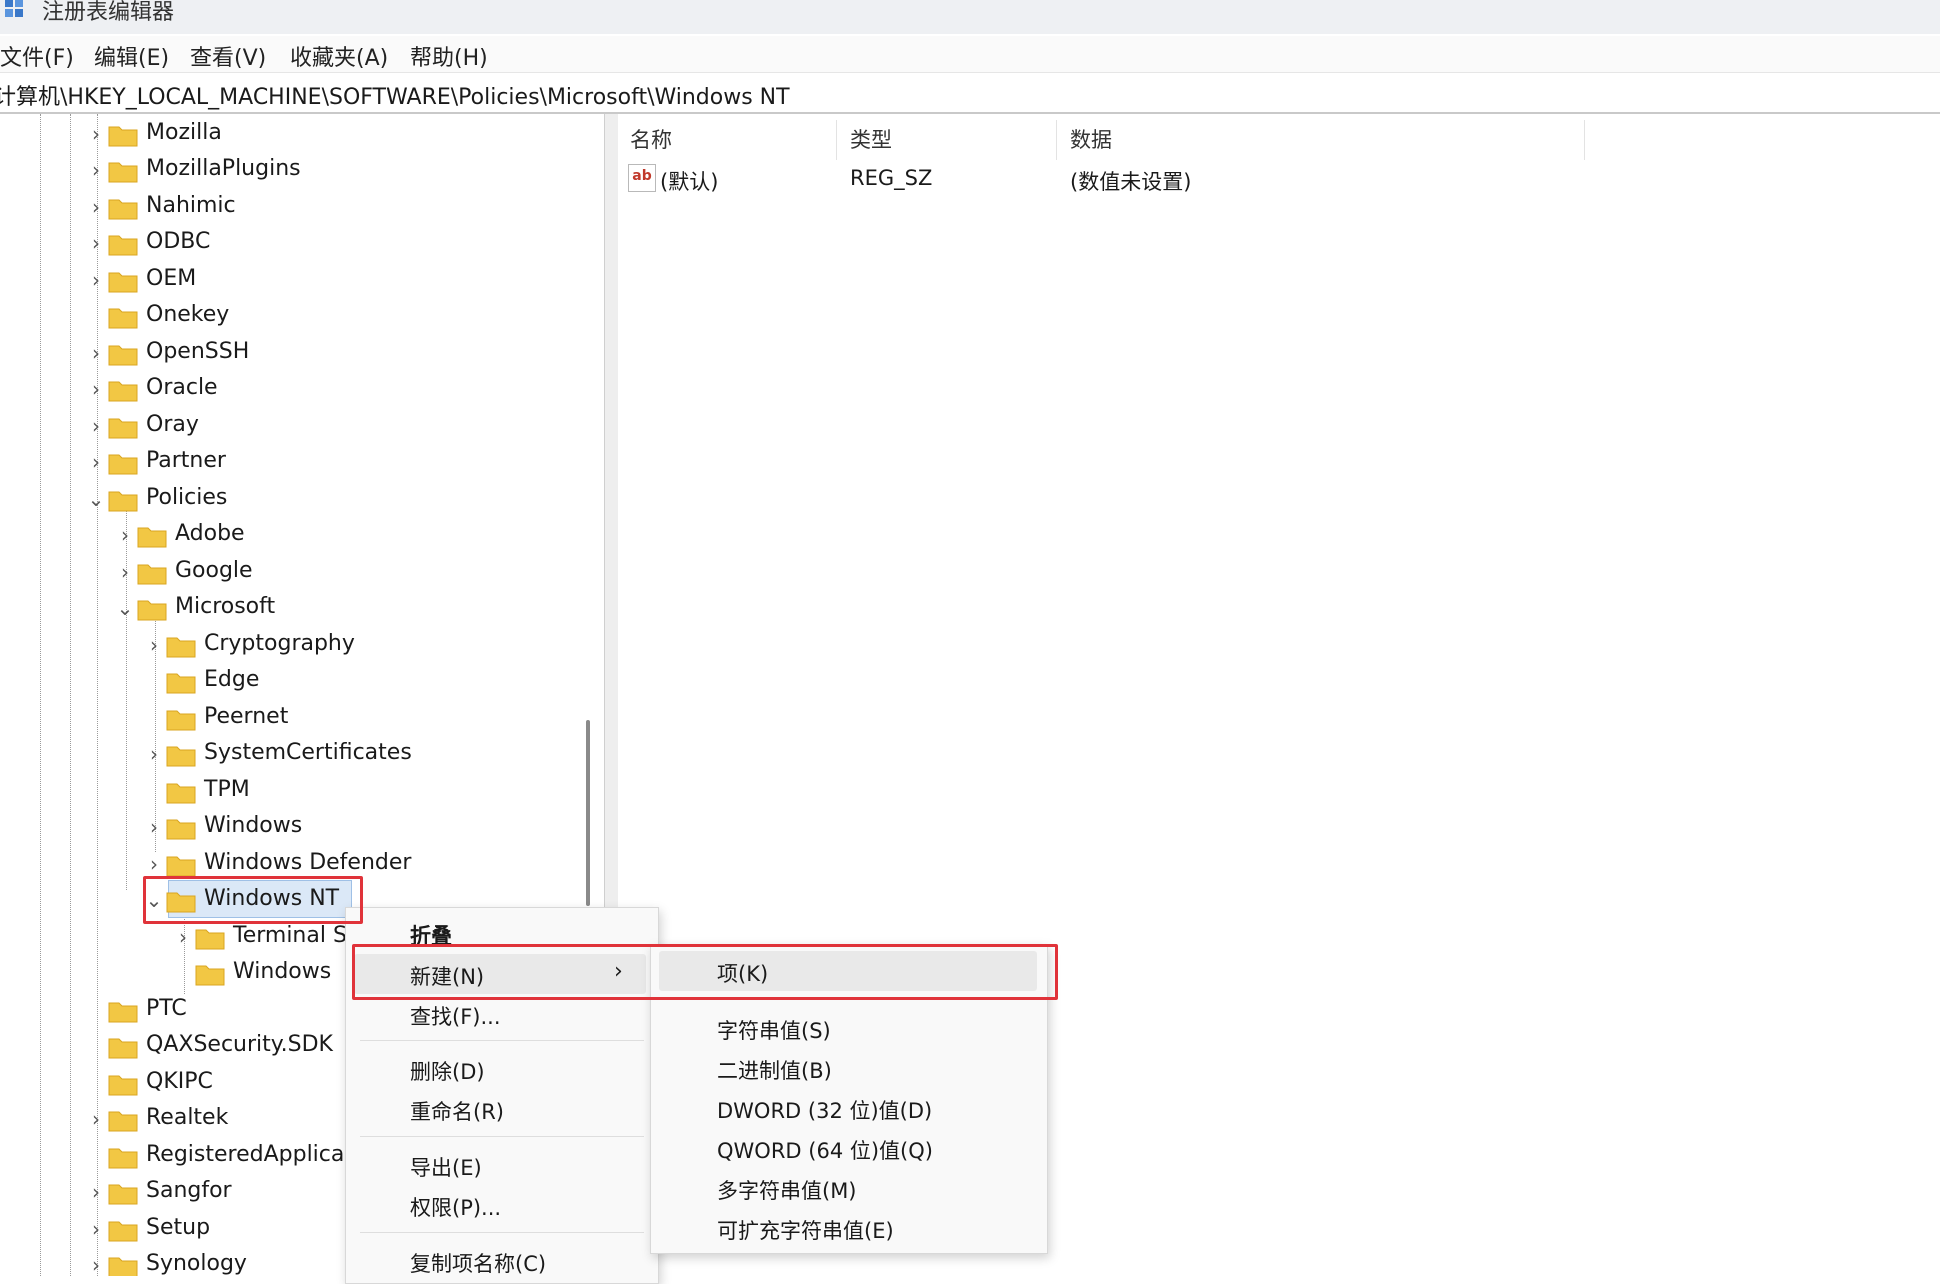 Image resolution: width=1940 pixels, height=1284 pixels. I want to click on tree-item-label: Microsoft, so click(225, 606).